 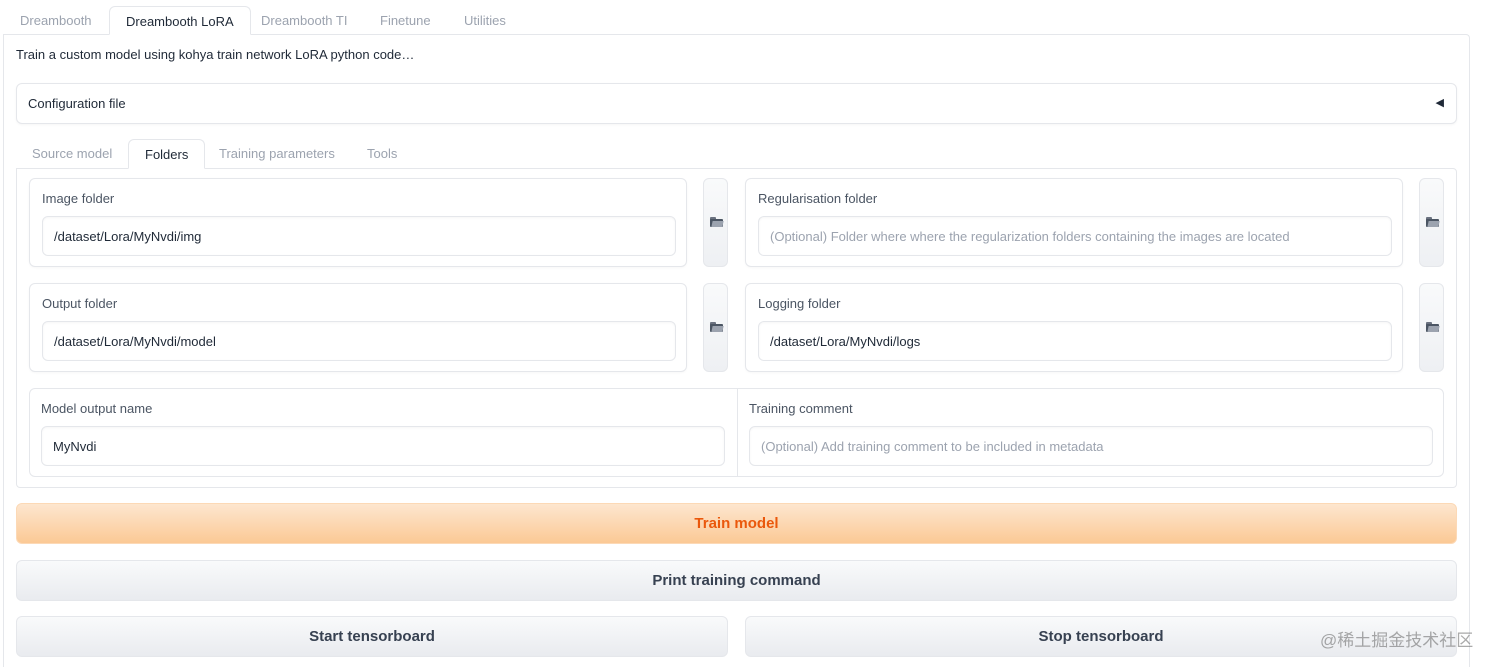 I want to click on model-name-comment-row: Model output name Training comment, so click(x=736, y=432).